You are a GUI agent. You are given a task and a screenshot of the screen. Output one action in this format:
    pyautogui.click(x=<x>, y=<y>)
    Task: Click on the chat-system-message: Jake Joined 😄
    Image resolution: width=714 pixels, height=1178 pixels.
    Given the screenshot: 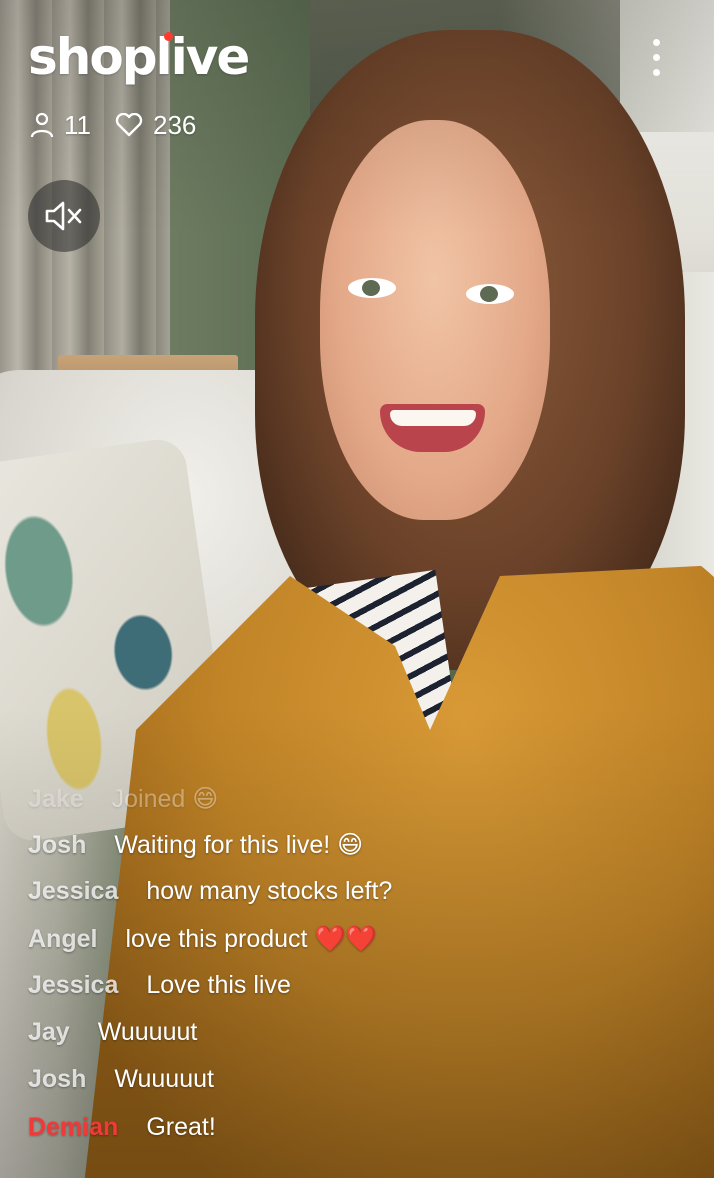 What is the action you would take?
    pyautogui.click(x=123, y=799)
    